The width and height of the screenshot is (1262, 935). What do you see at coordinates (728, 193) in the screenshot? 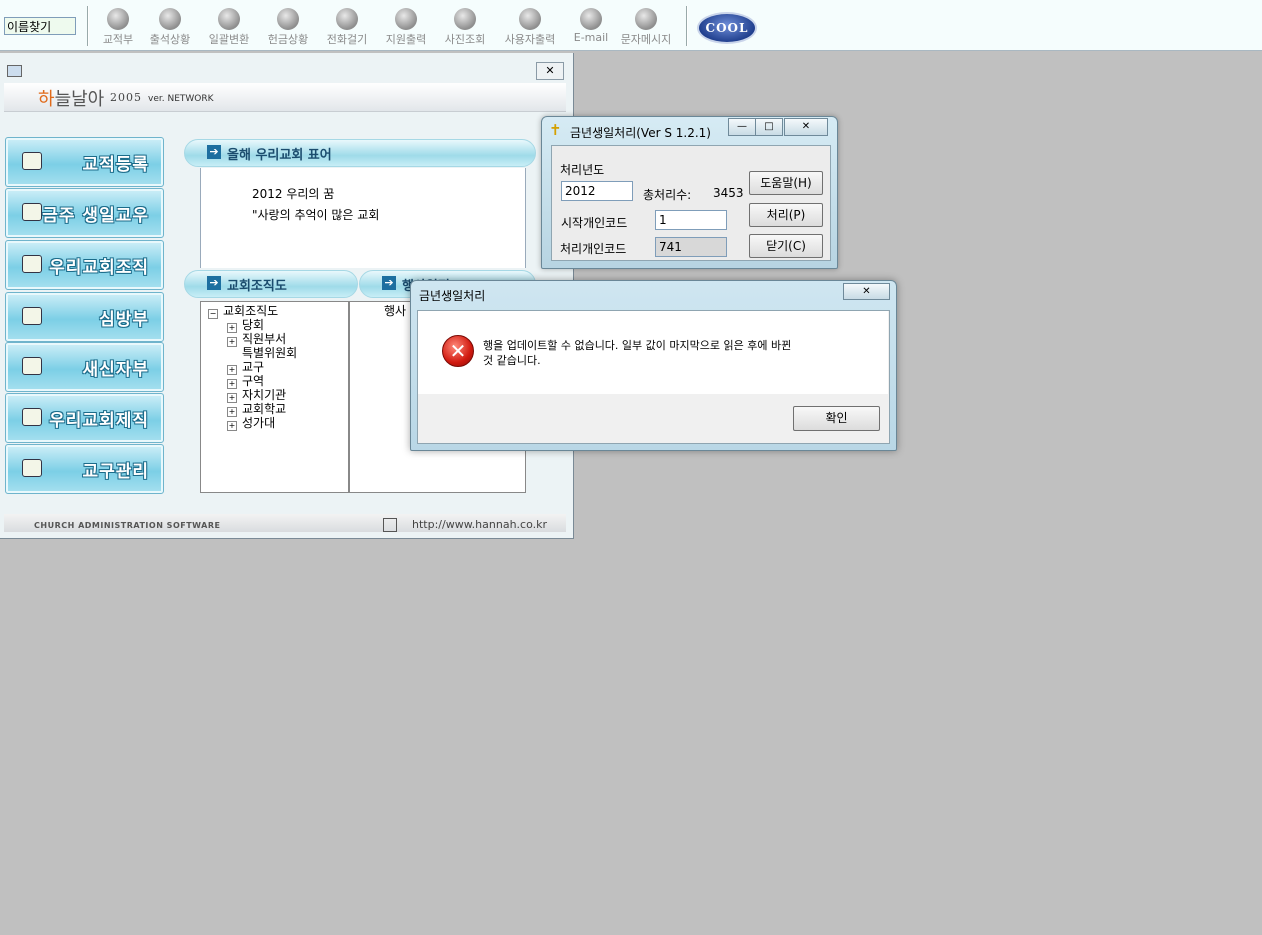
I see `total-value: 3453` at bounding box center [728, 193].